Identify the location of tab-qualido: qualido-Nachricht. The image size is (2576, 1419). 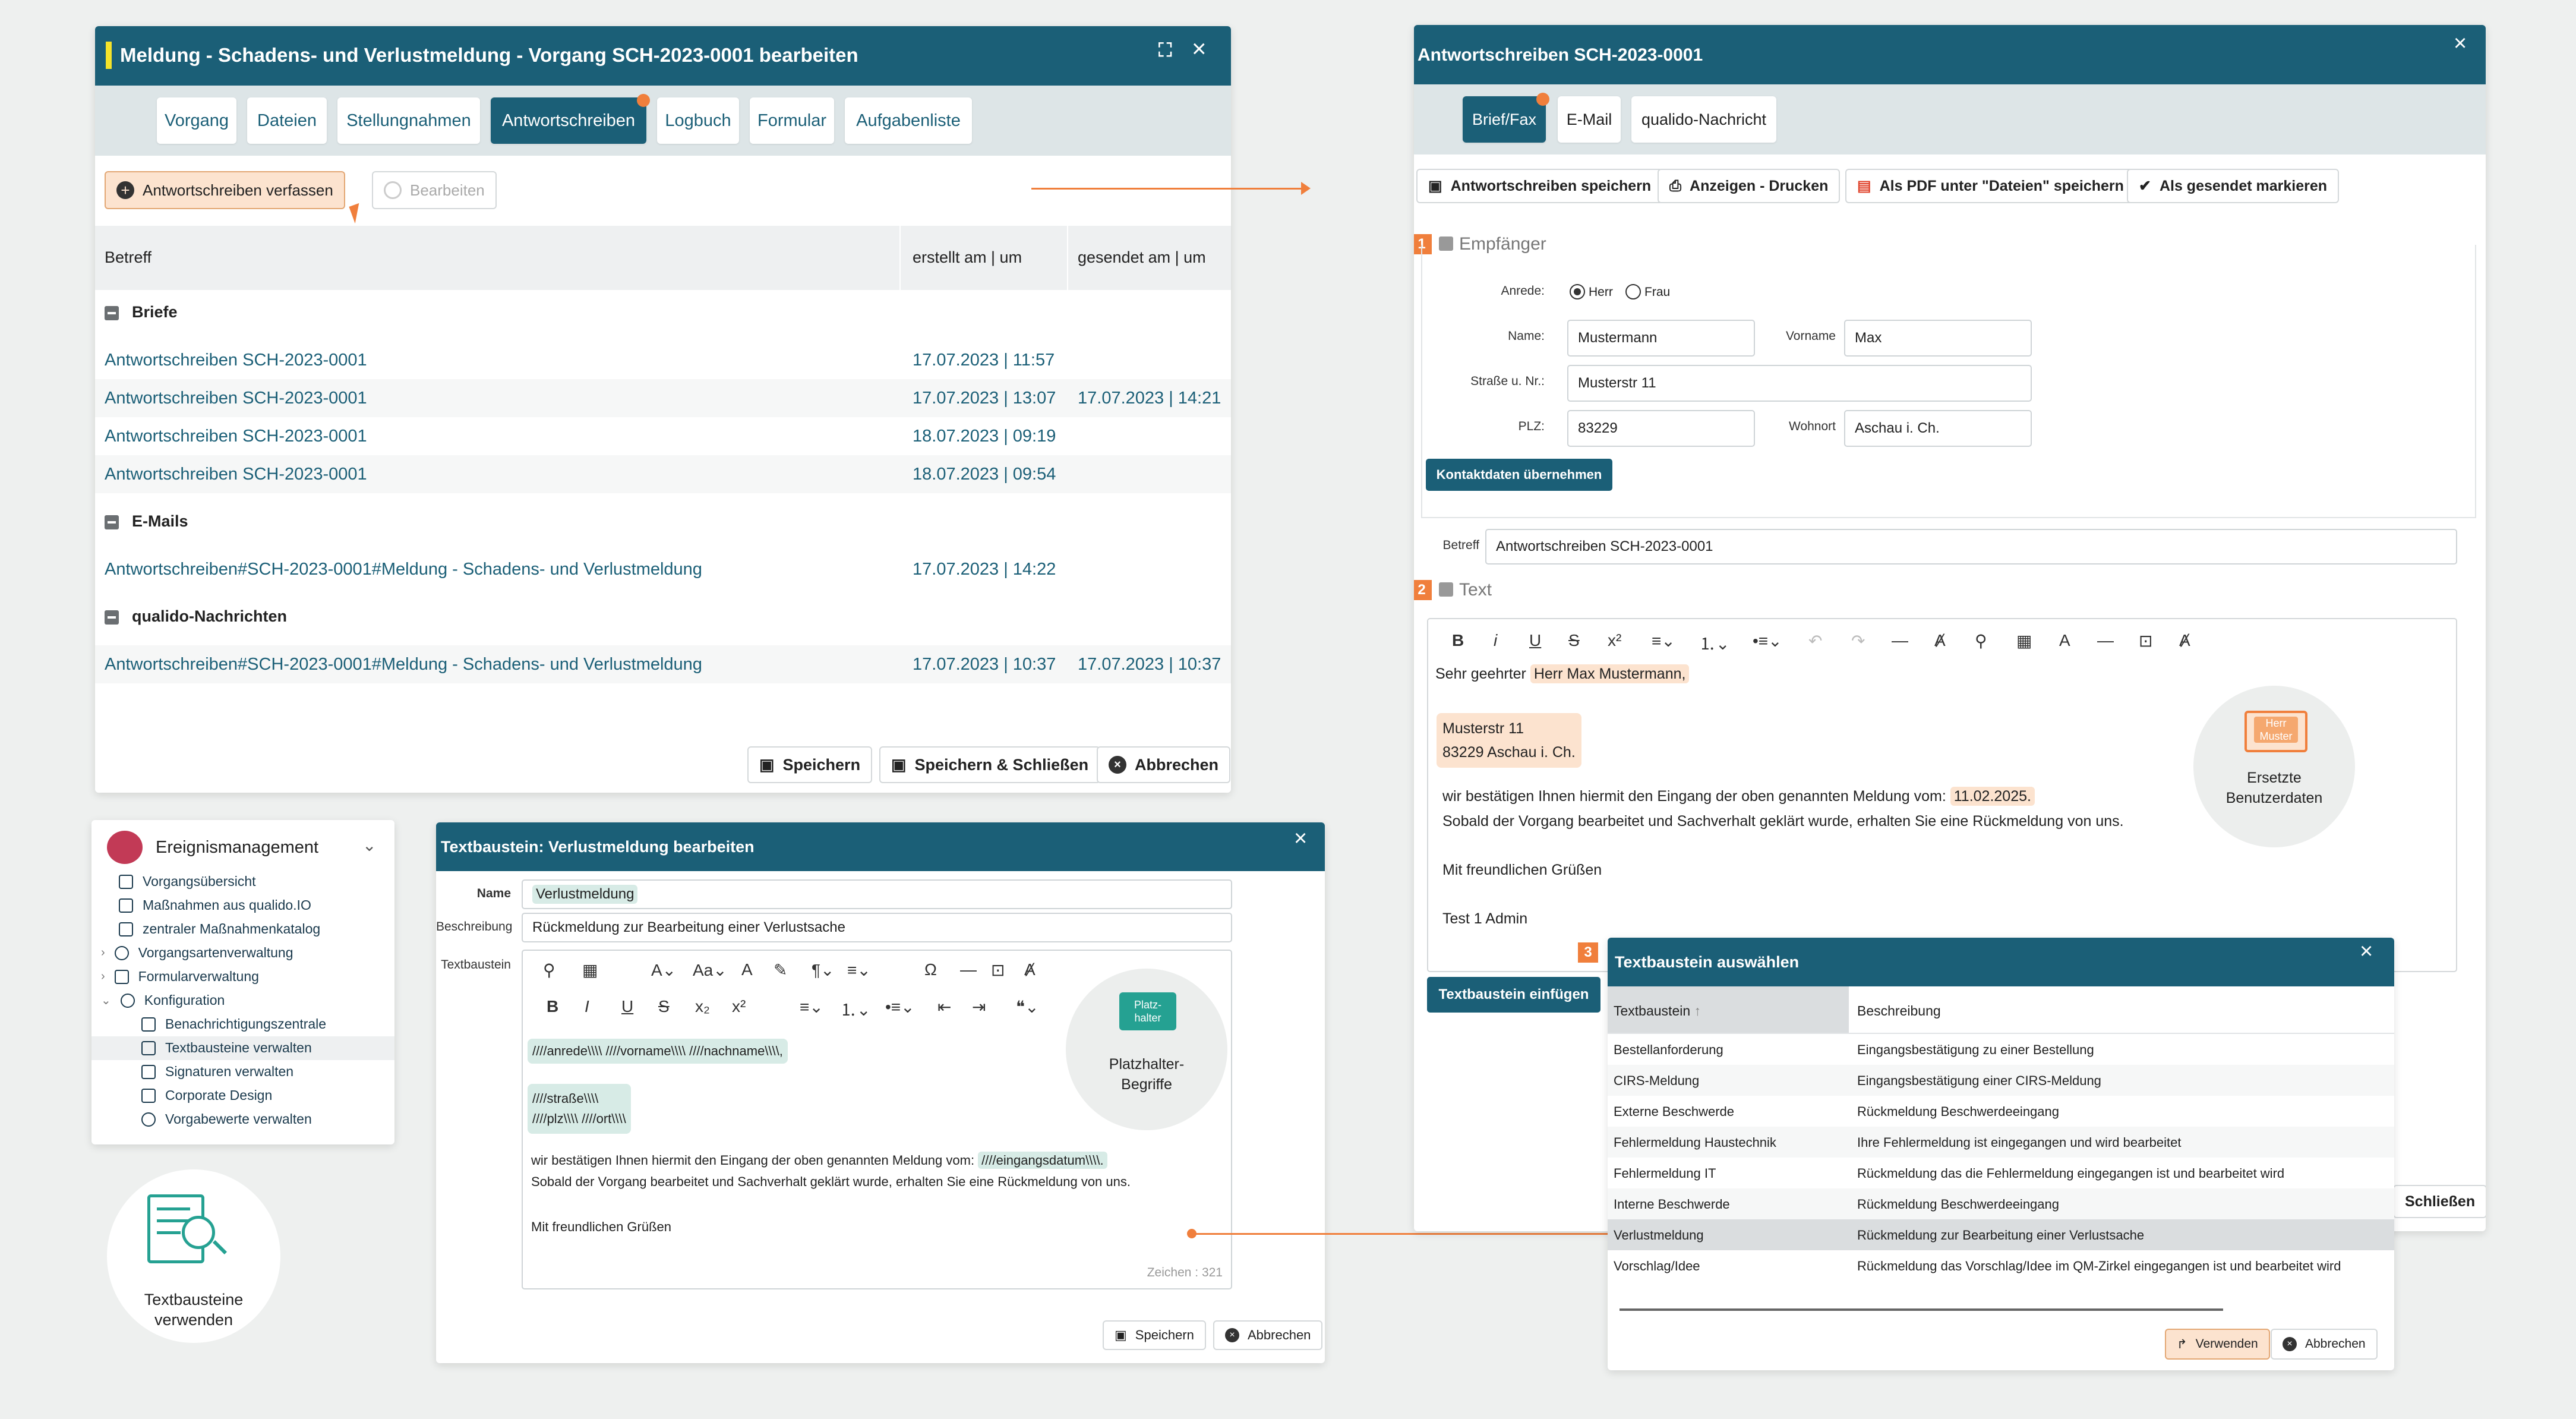
(1703, 119).